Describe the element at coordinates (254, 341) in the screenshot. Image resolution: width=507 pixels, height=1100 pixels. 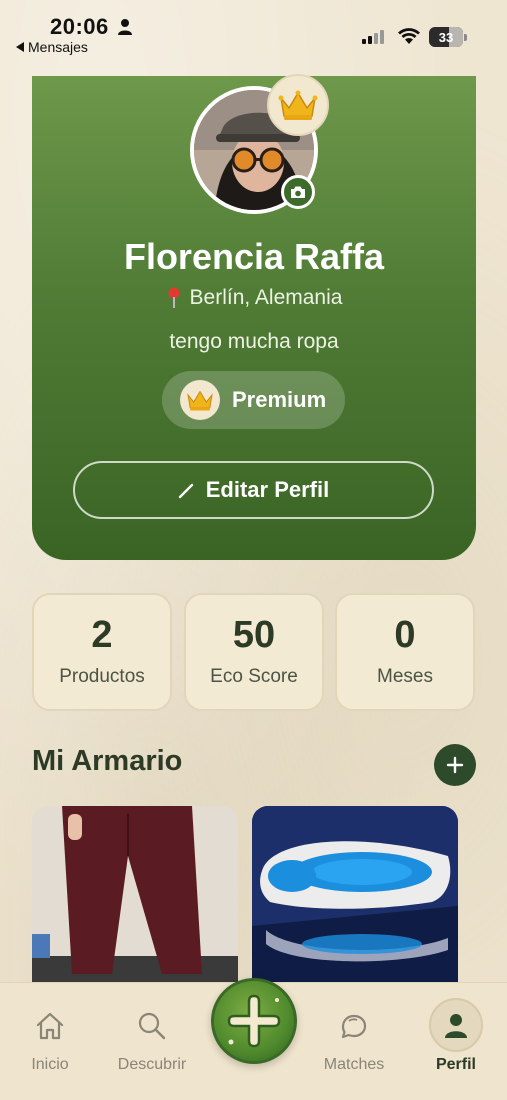
I see `profile-bio: tengo mucha ropa` at that location.